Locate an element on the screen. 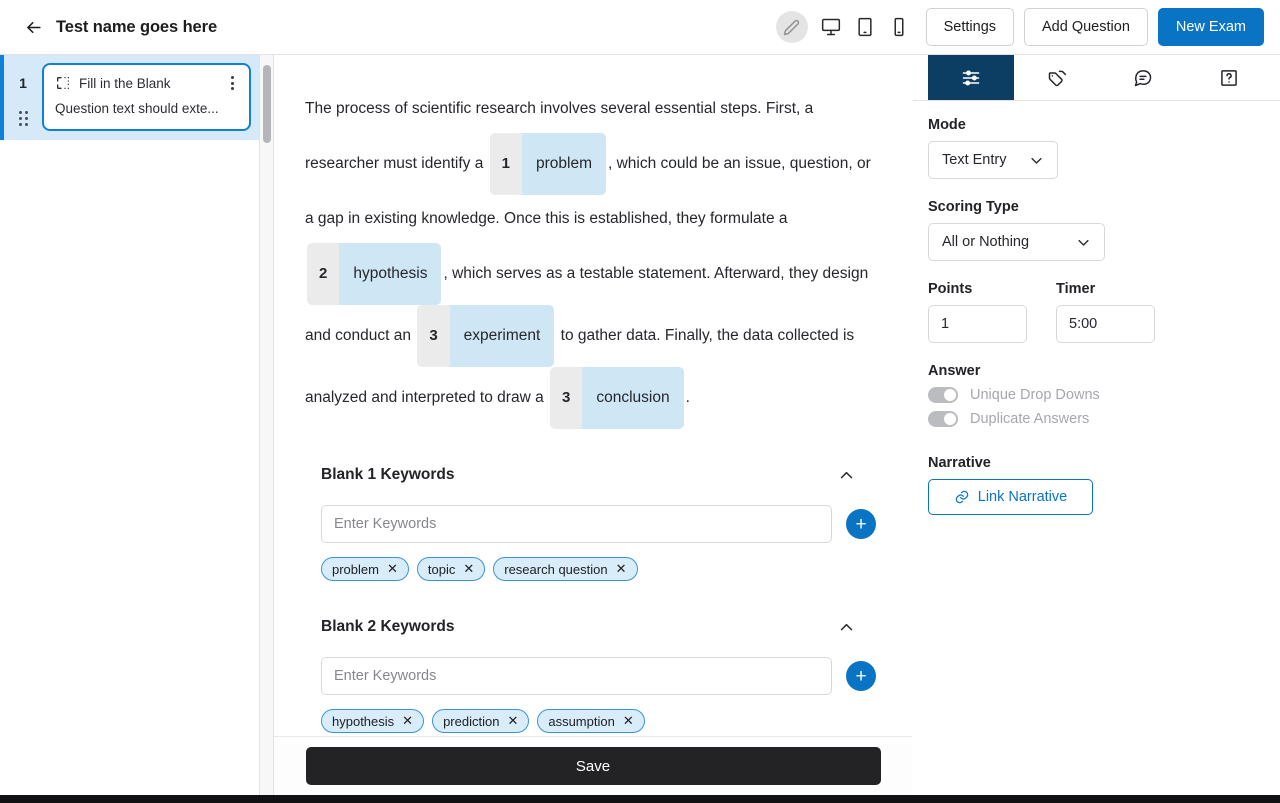 The height and width of the screenshot is (803, 1280). blank-number: 2 is located at coordinates (323, 274).